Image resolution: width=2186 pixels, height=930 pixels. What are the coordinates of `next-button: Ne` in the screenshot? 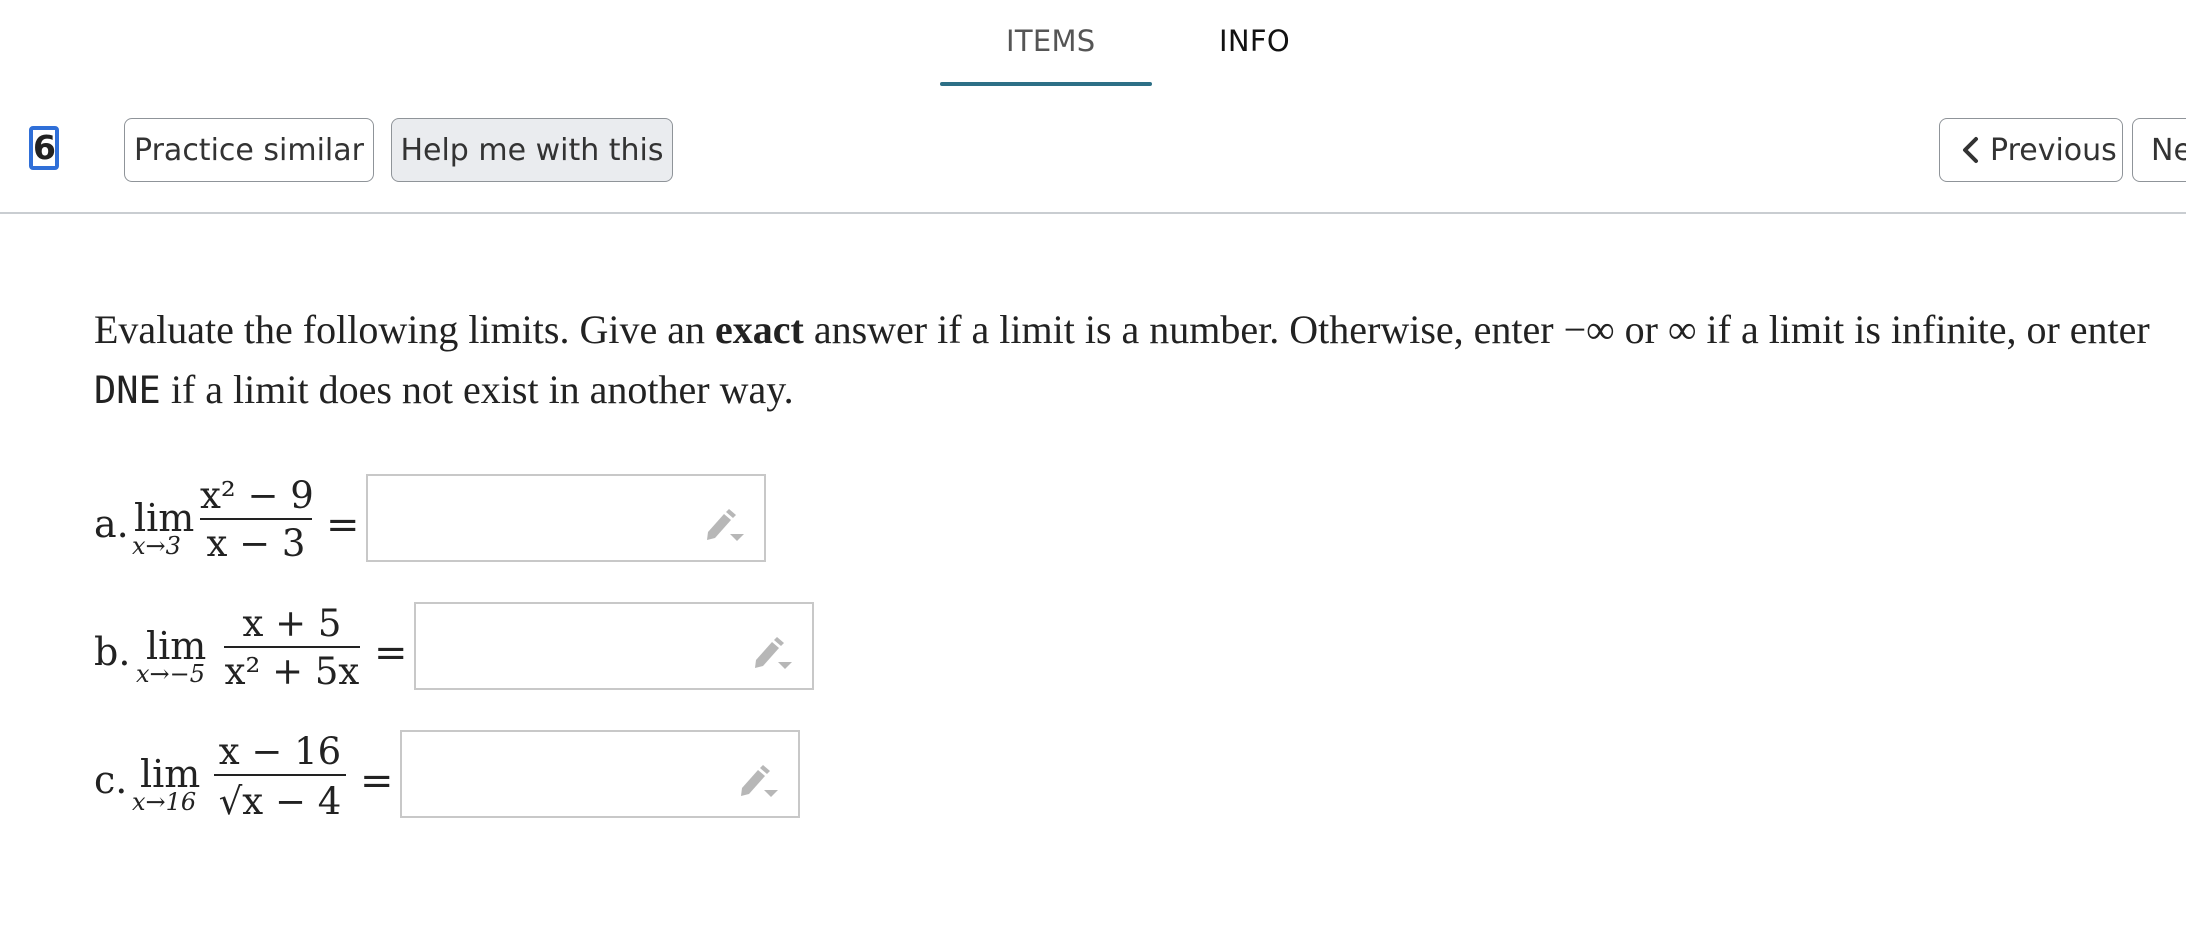 It's located at (2159, 150).